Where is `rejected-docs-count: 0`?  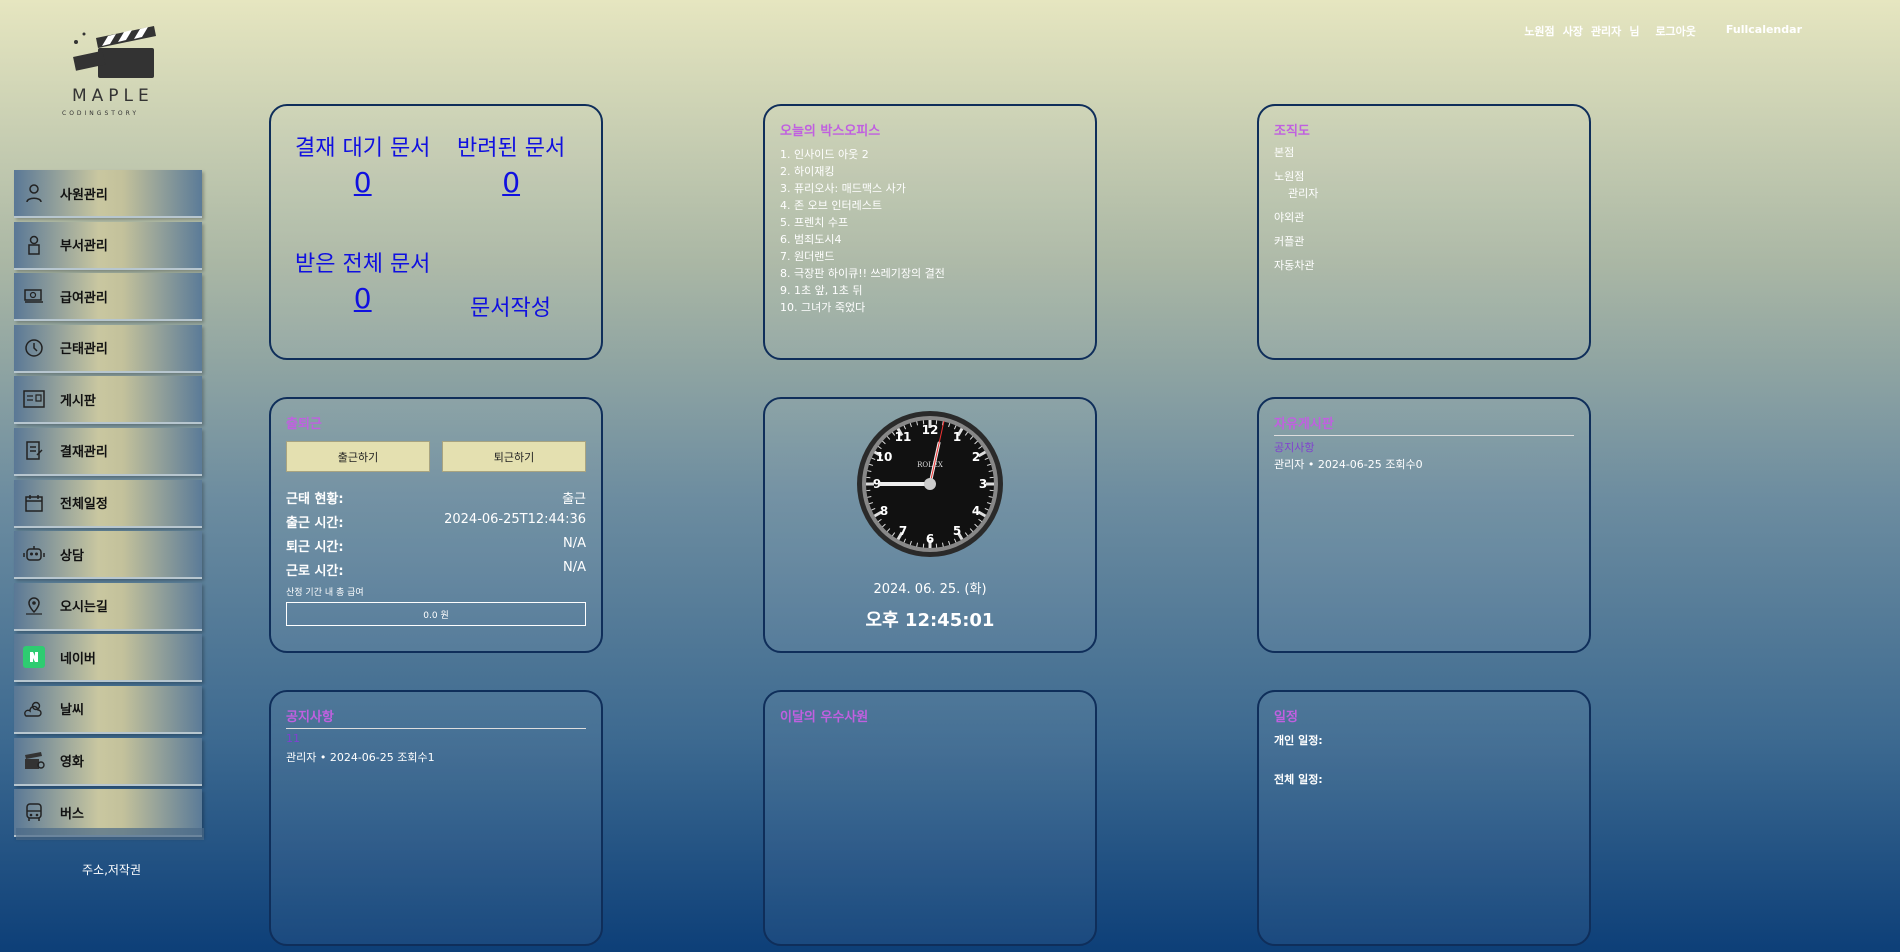 rejected-docs-count: 0 is located at coordinates (511, 182).